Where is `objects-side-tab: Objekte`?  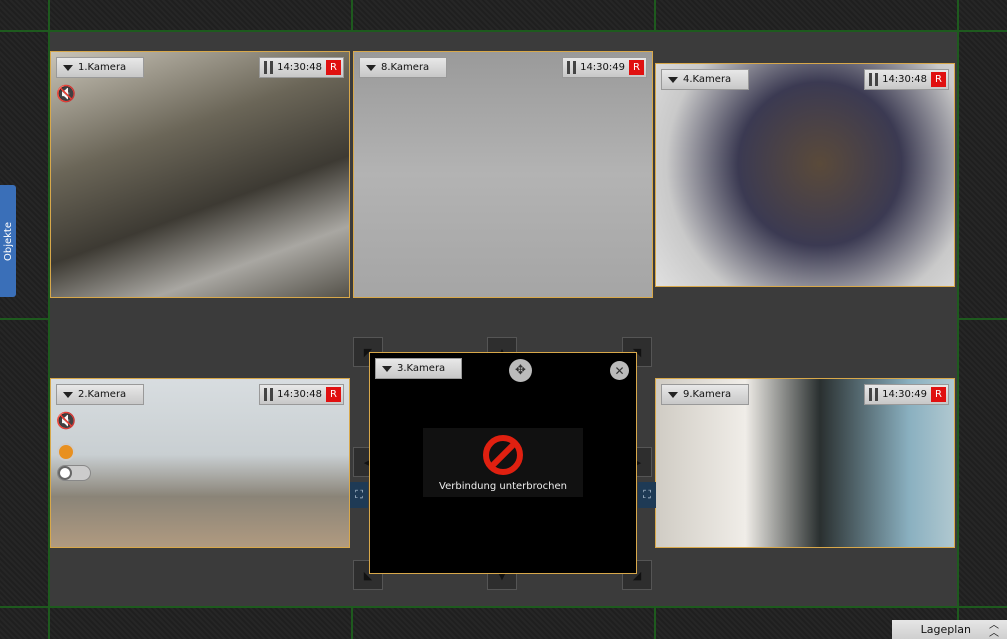 objects-side-tab: Objekte is located at coordinates (8, 241).